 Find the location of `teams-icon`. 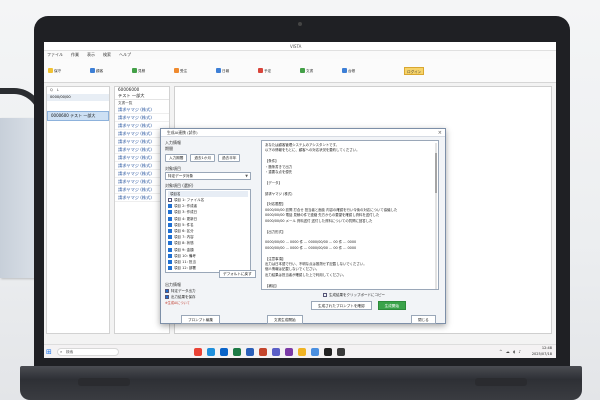

teams-icon is located at coordinates (276, 352).